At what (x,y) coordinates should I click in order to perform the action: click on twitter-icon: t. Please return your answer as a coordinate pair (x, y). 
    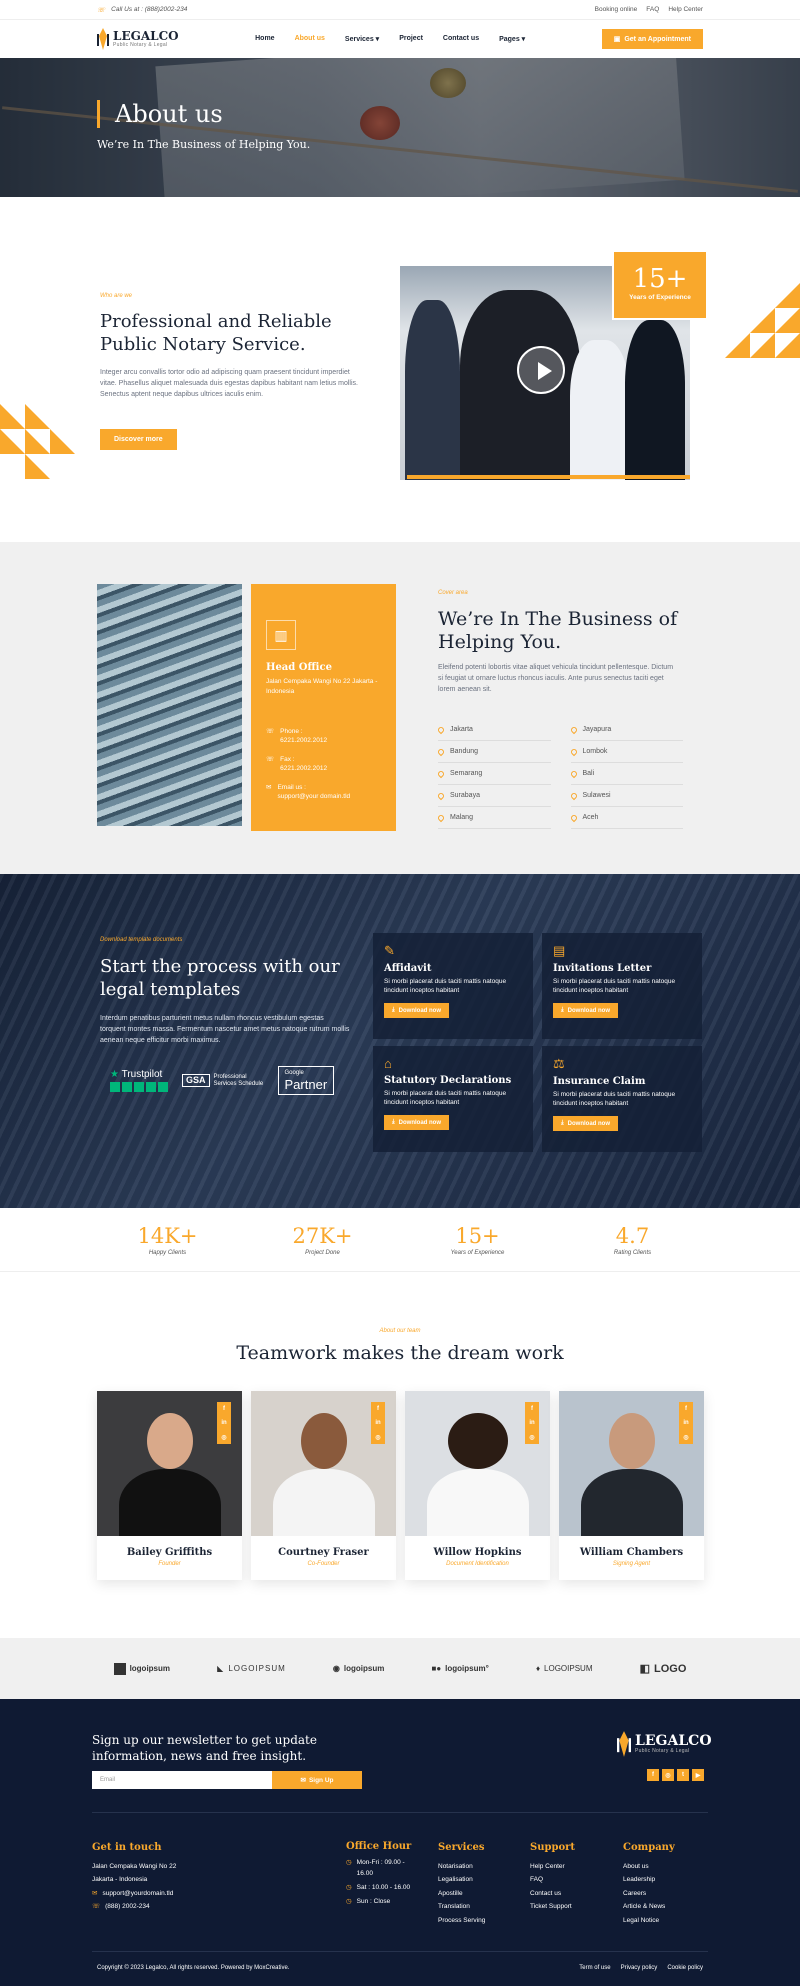
    Looking at the image, I should click on (683, 1775).